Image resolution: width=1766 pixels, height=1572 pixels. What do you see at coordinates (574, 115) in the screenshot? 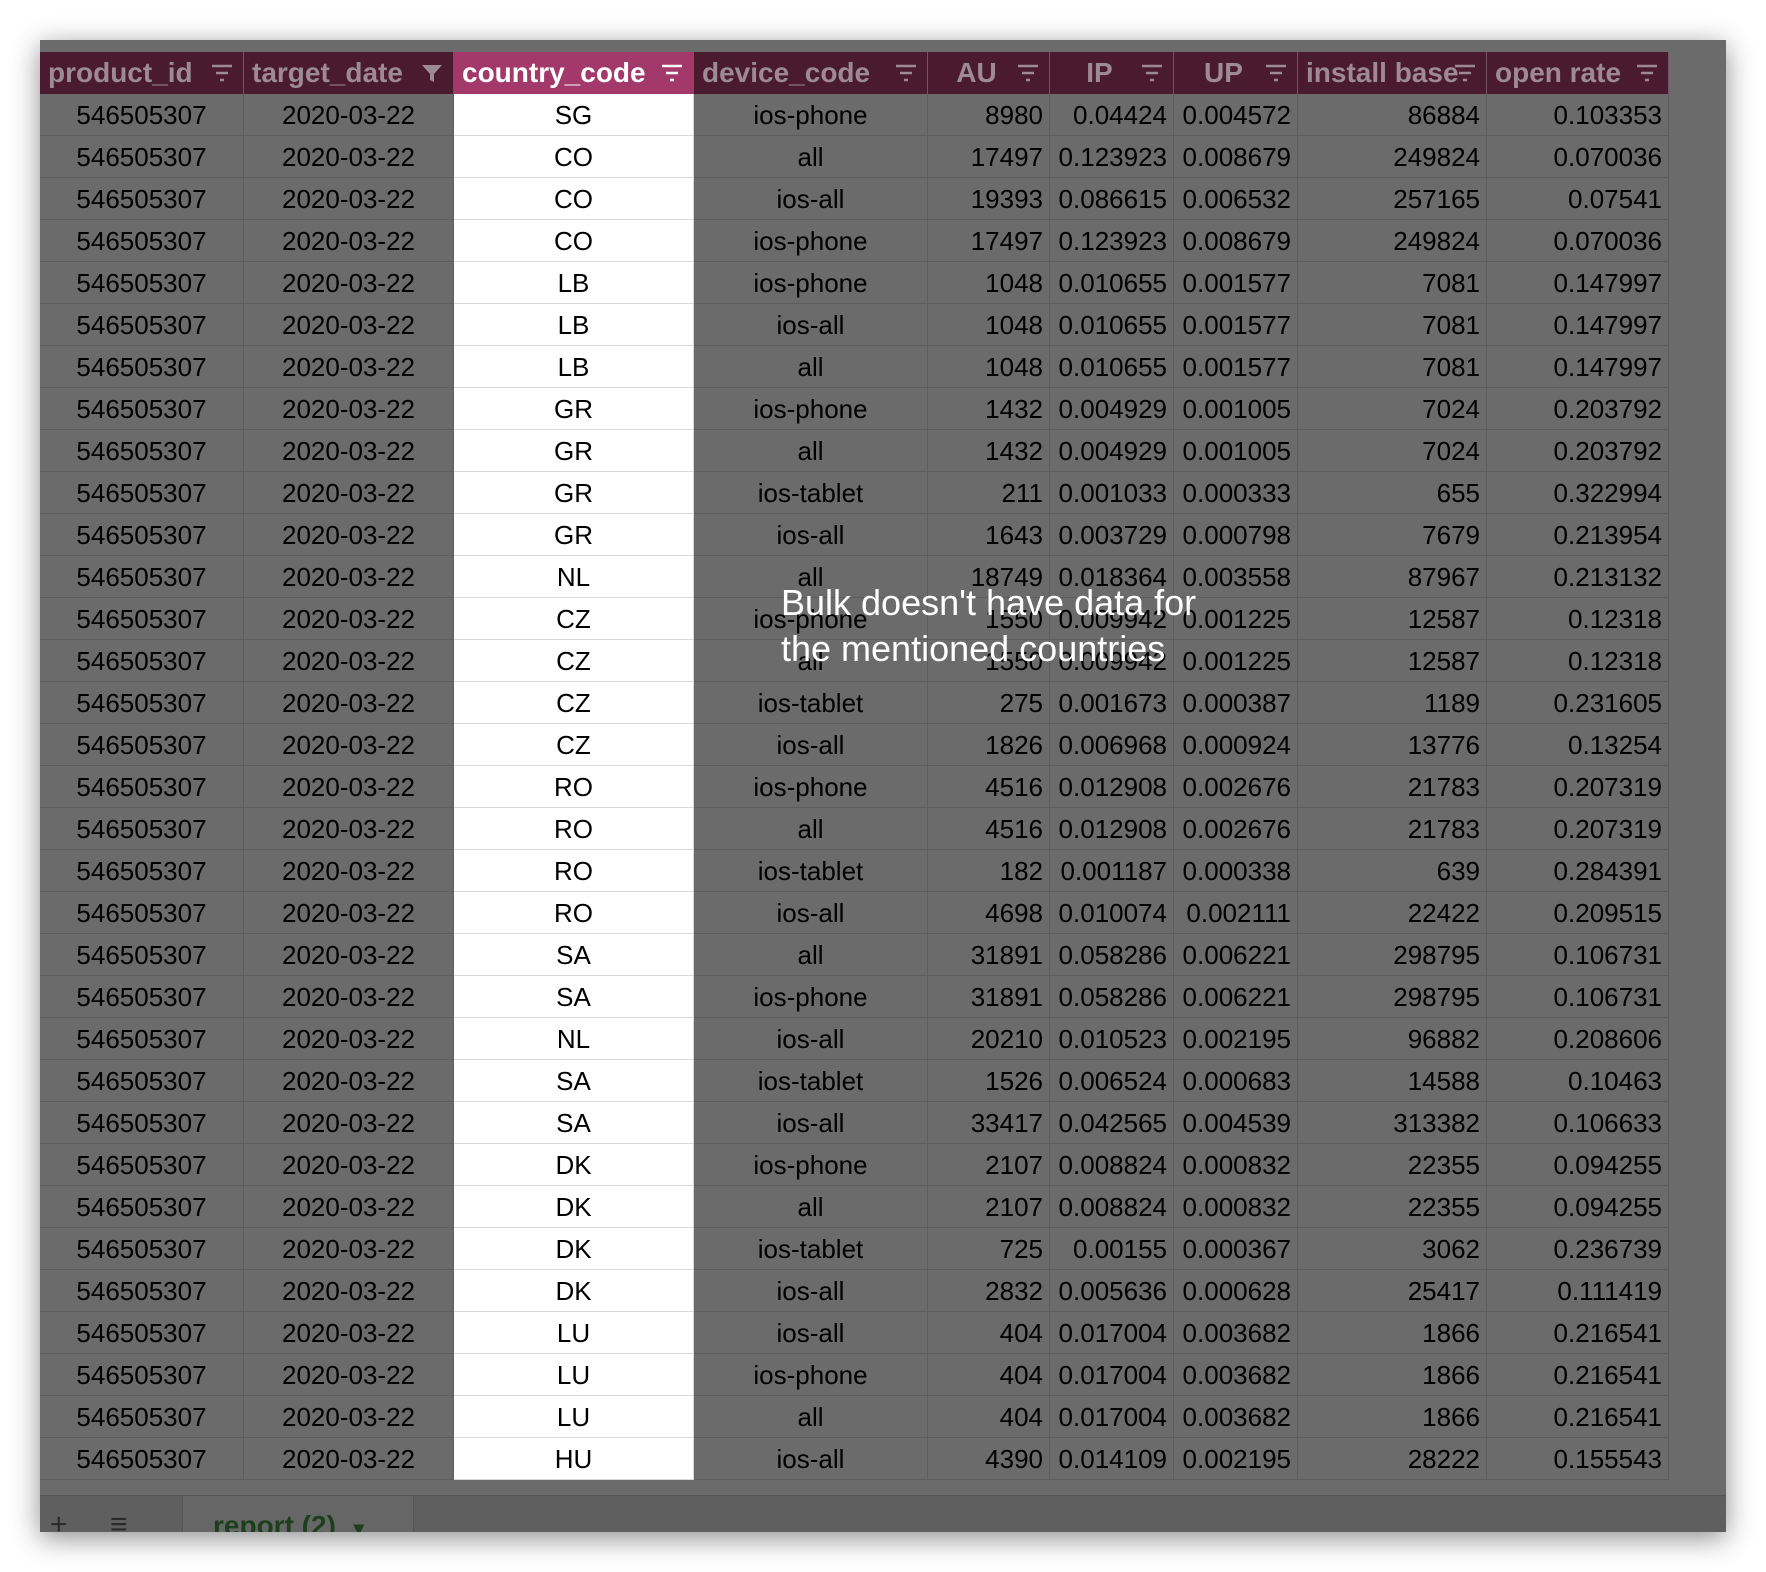
I see `cell-country-code: SG` at bounding box center [574, 115].